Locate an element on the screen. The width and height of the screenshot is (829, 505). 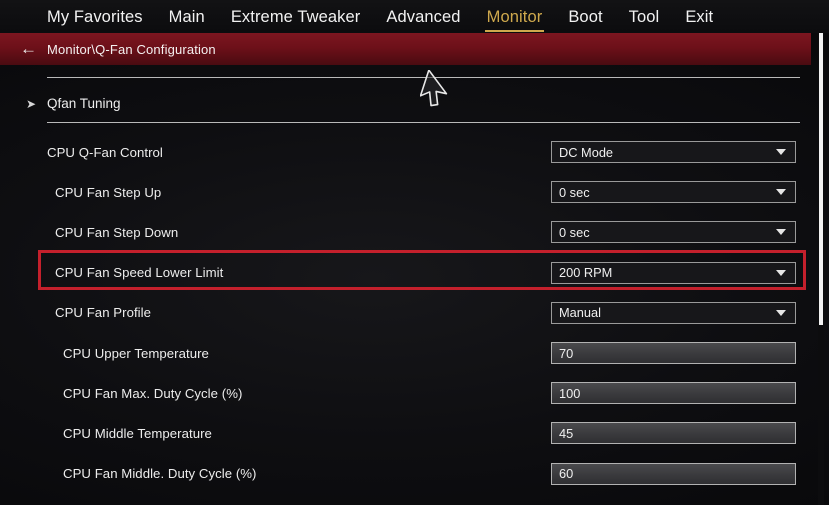
menu-tab-tool: Tool is located at coordinates (644, 17).